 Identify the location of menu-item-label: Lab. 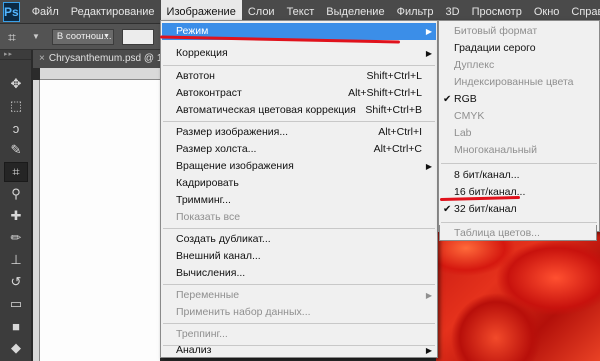
(463, 133).